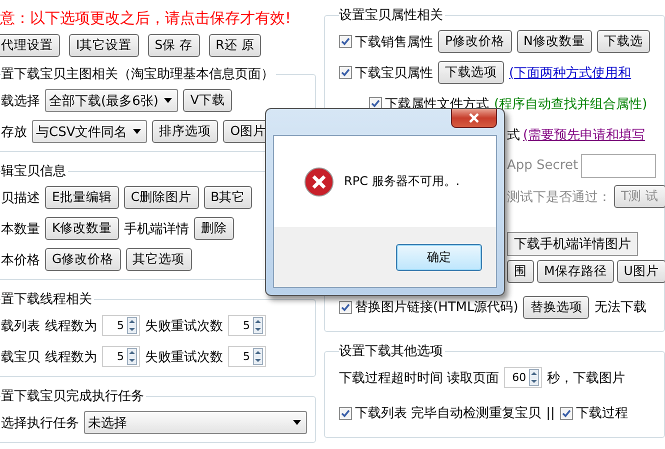  I want to click on checkbox: 下载列表 完毕自动检测重复宝贝, so click(440, 413).